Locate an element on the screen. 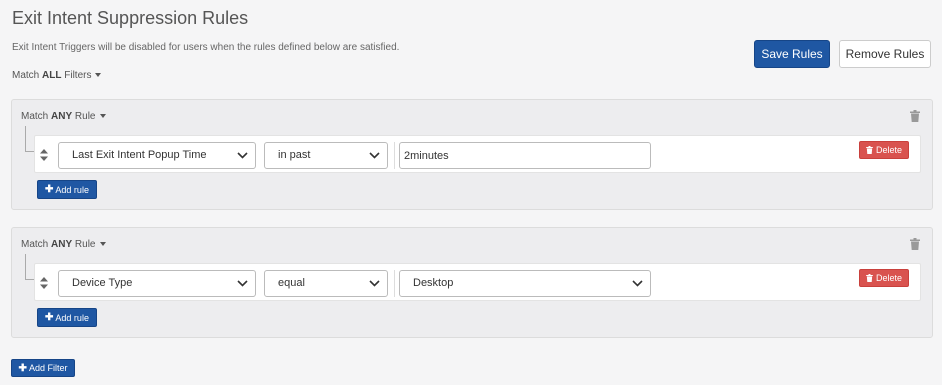 Image resolution: width=942 pixels, height=385 pixels. rule-operator-value: in past is located at coordinates (294, 155).